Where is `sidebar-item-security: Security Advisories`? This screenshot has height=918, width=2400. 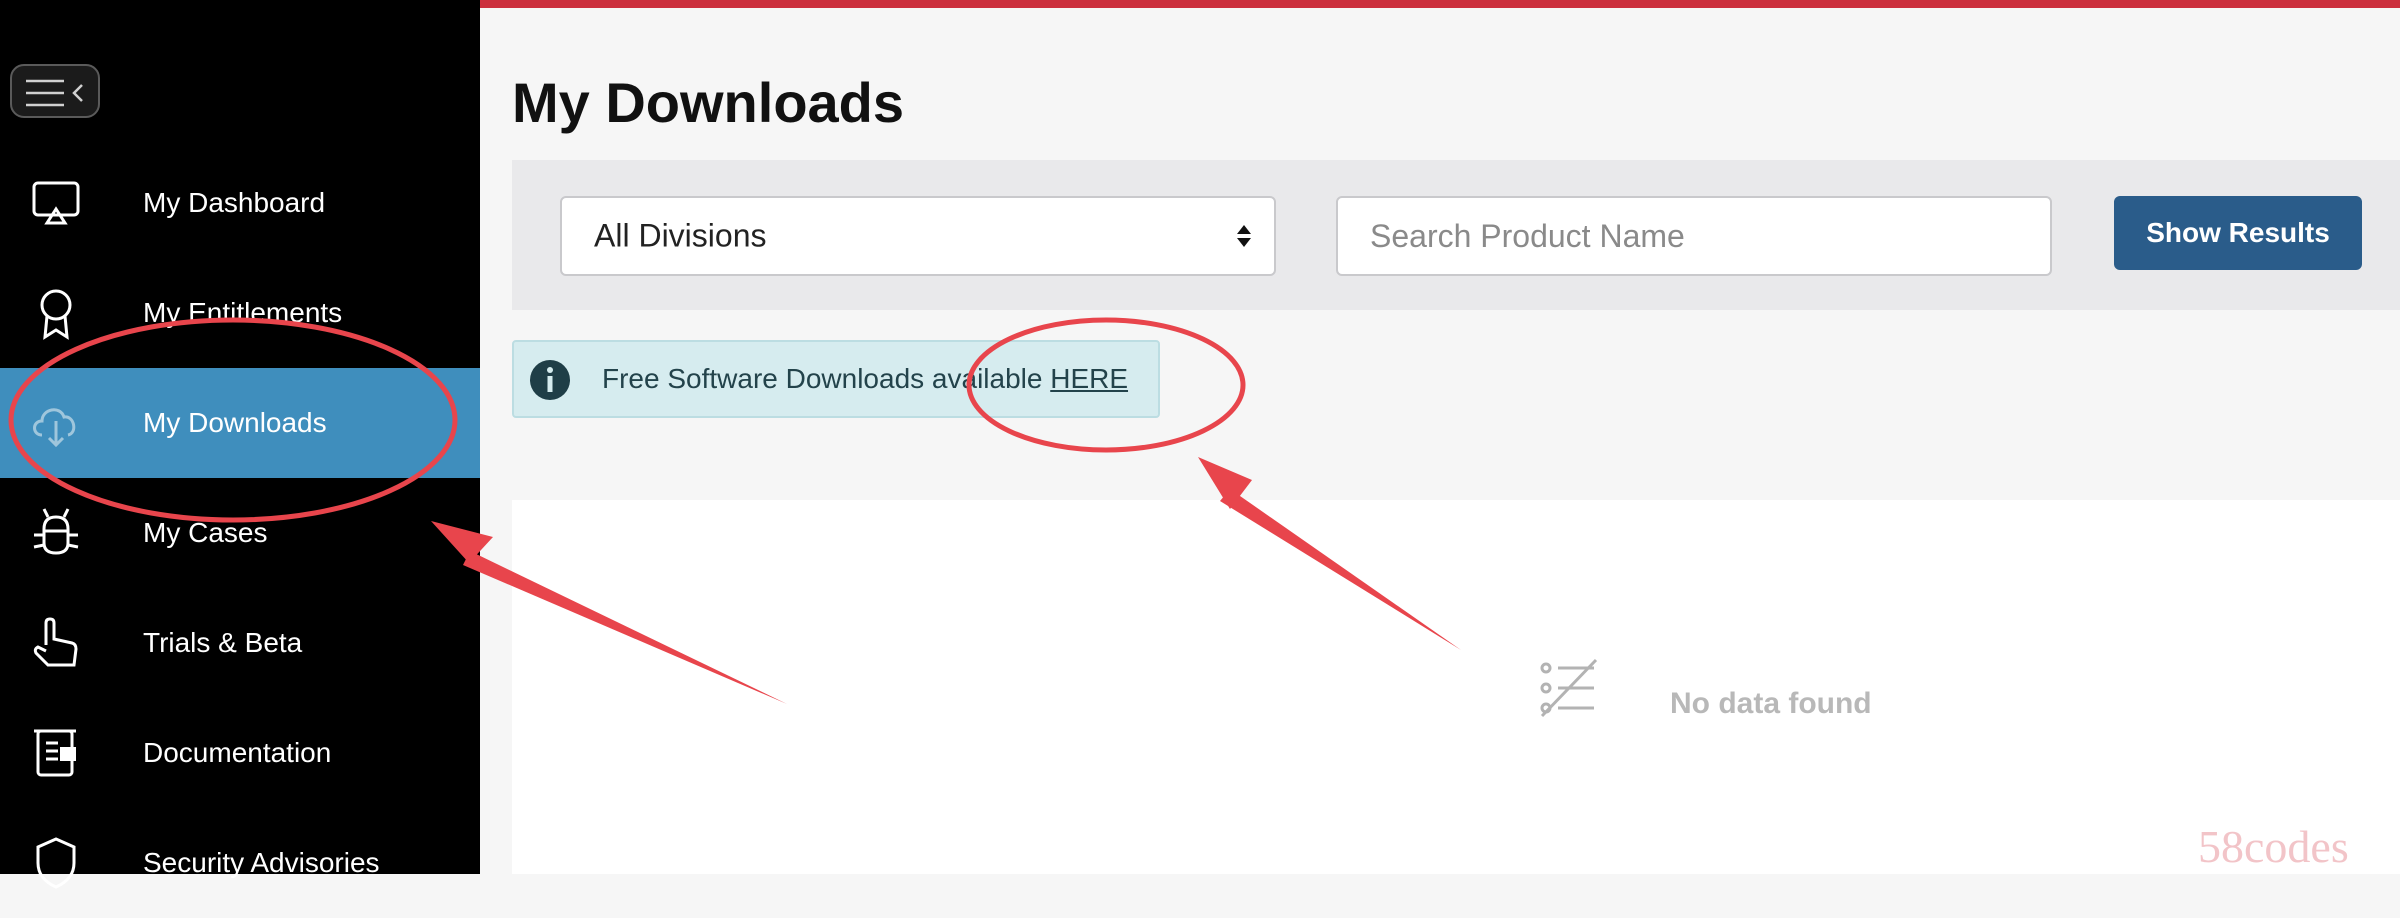
sidebar-item-security: Security Advisories is located at coordinates (240, 863).